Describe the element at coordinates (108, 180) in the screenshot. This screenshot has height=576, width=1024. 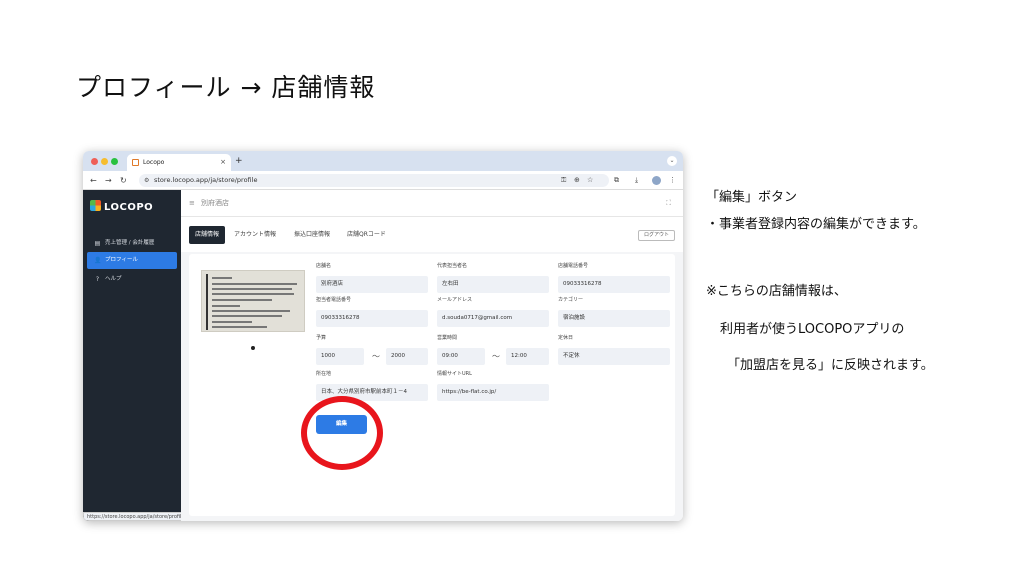
I see `forward-arrow-icon: →` at that location.